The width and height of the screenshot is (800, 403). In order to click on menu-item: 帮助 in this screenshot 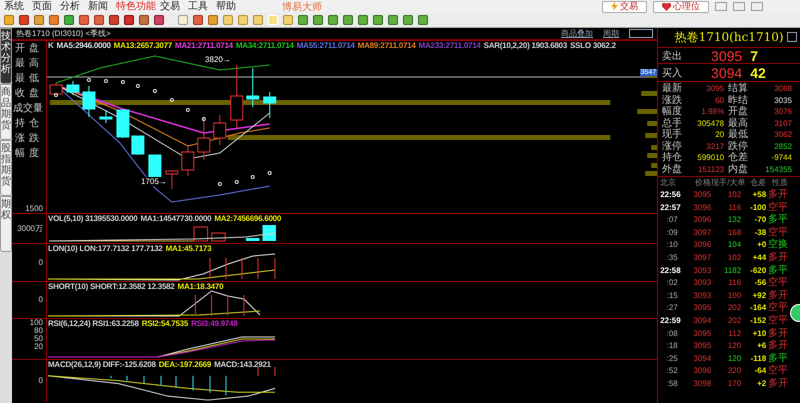, I will do `click(230, 6)`.